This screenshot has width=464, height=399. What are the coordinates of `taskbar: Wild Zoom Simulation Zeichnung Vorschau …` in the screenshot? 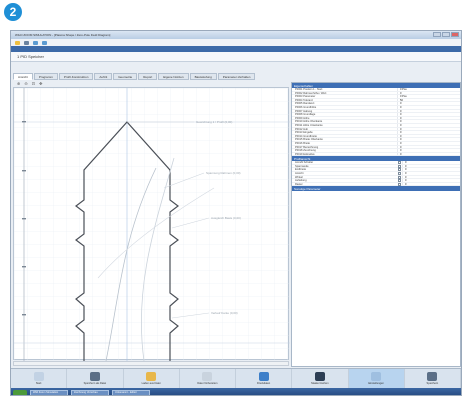 It's located at (236, 391).